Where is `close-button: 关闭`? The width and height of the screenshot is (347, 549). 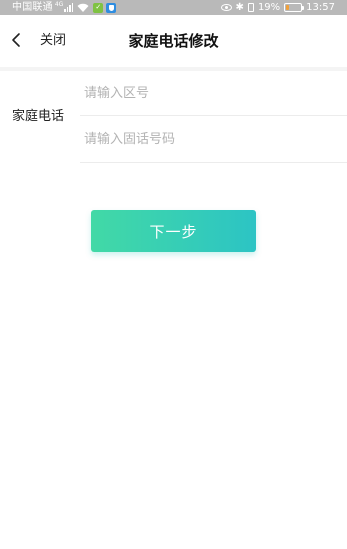 close-button: 关闭 is located at coordinates (53, 41).